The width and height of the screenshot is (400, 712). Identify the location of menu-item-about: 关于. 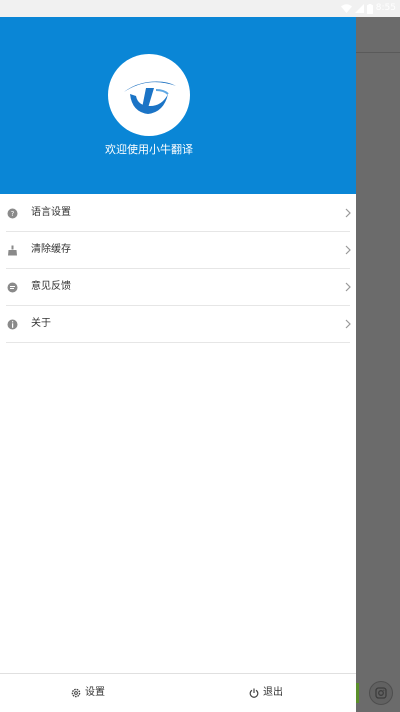
(178, 324).